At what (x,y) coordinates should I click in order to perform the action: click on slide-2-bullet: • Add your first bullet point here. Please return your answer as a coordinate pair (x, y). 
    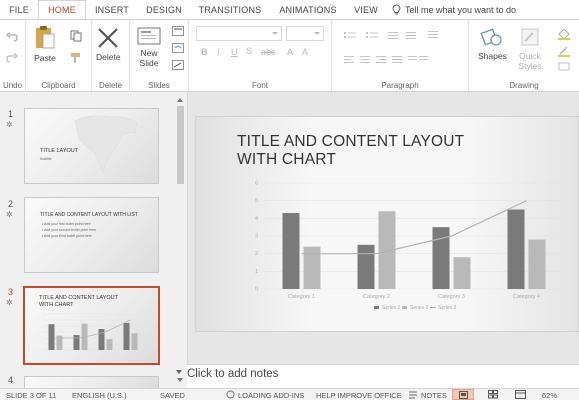
    Looking at the image, I should click on (66, 224).